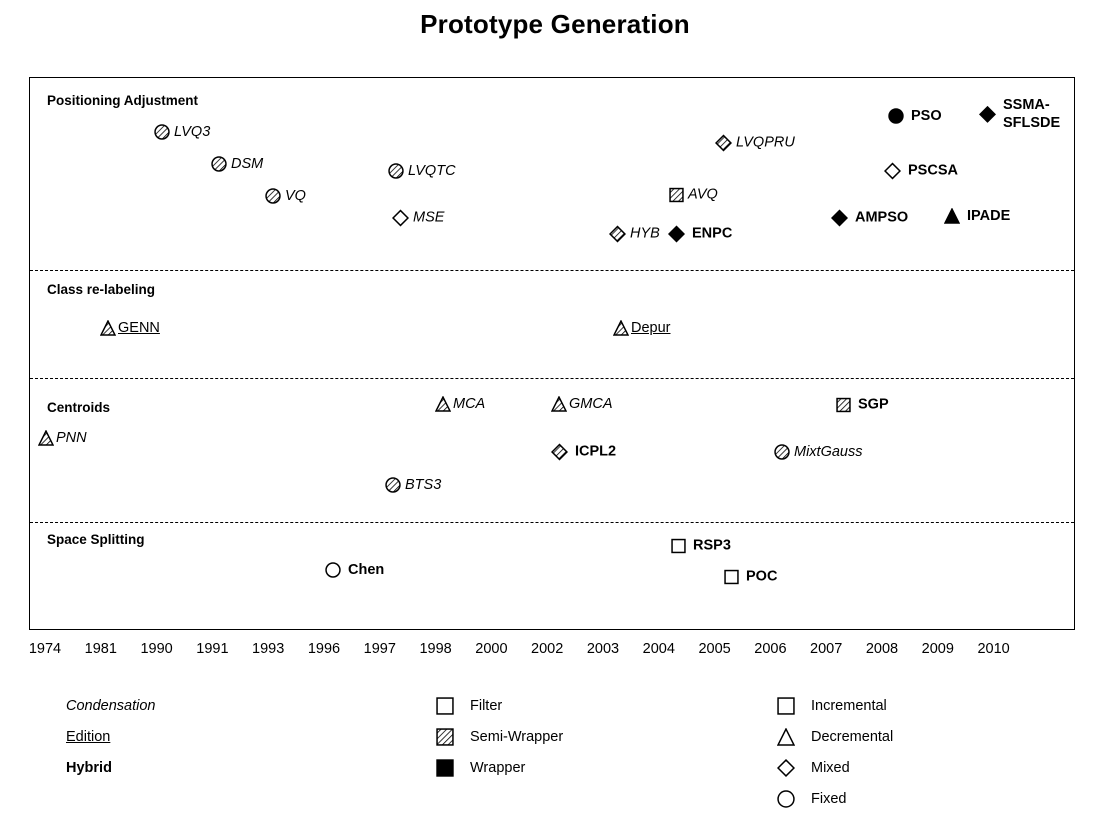 The height and width of the screenshot is (816, 1110). I want to click on legend-fills: Filter Semi-Wrapper Wrapper, so click(498, 736).